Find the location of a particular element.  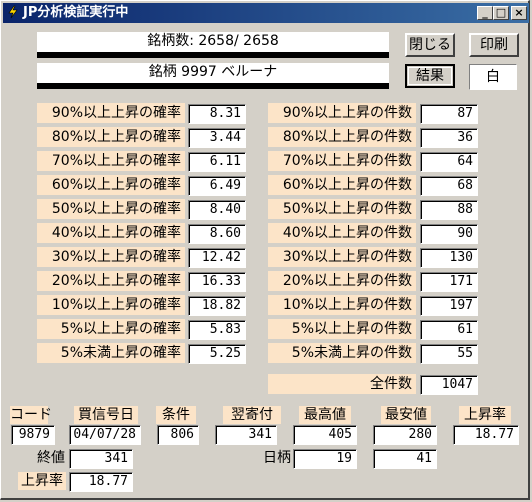

probability-value: 8.31 is located at coordinates (217, 114).